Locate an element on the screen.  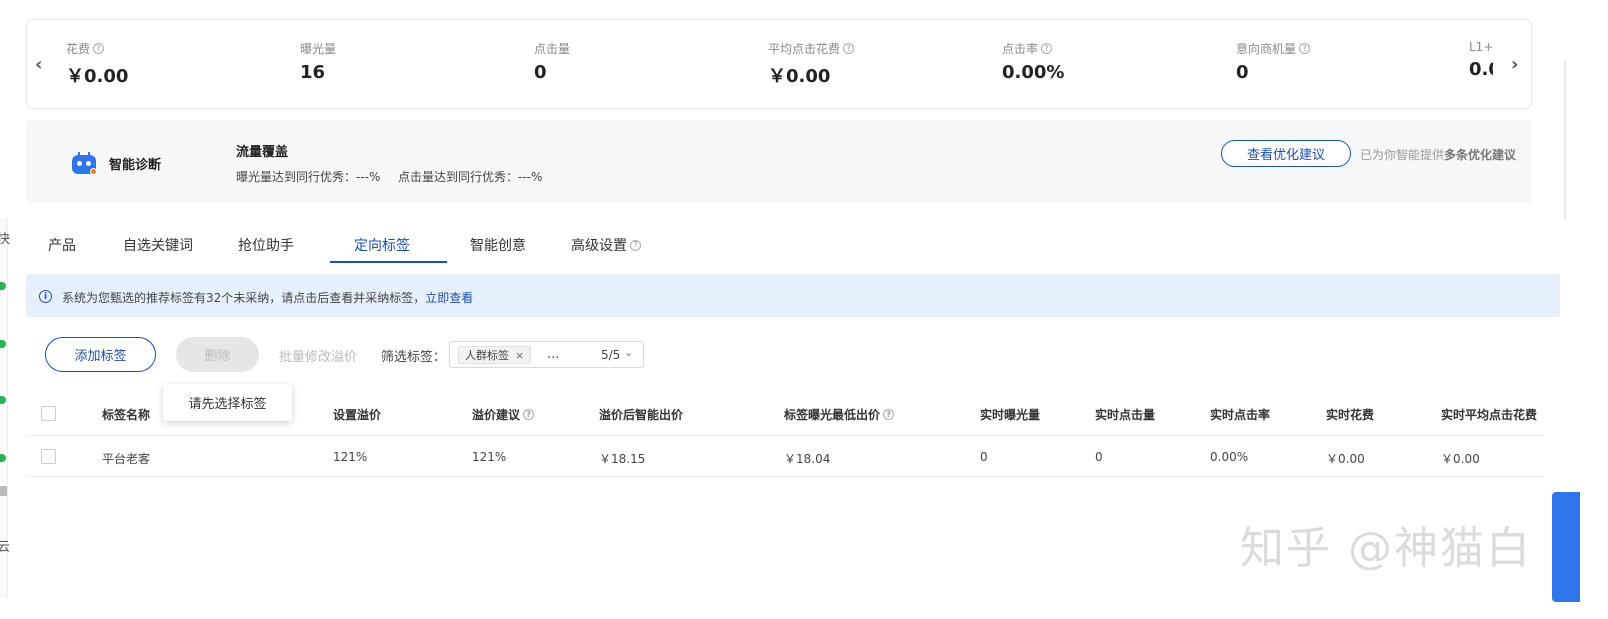
stat-exposure: 曝光量 16 is located at coordinates (318, 61).